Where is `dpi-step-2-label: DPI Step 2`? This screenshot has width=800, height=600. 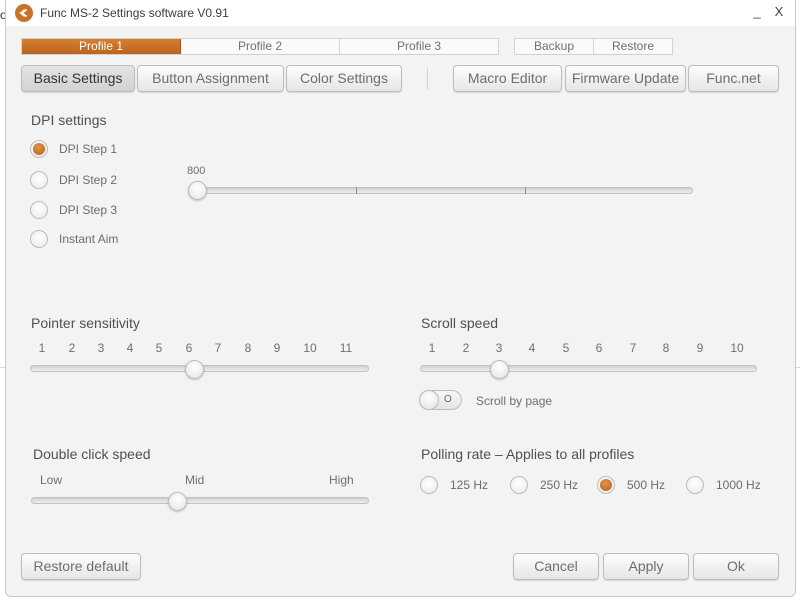
dpi-step-2-label: DPI Step 2 is located at coordinates (88, 180).